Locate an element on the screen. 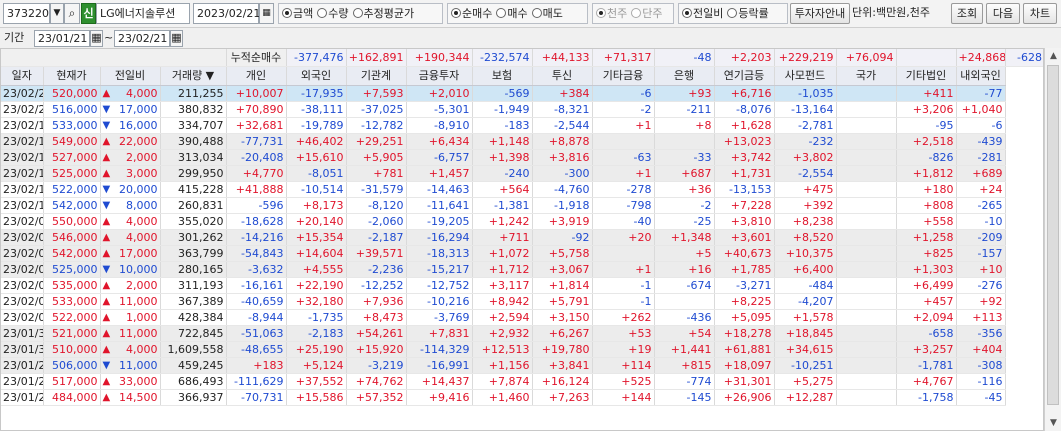 This screenshot has width=1061, height=433. investor-value-cell: +6,267 is located at coordinates (562, 333).